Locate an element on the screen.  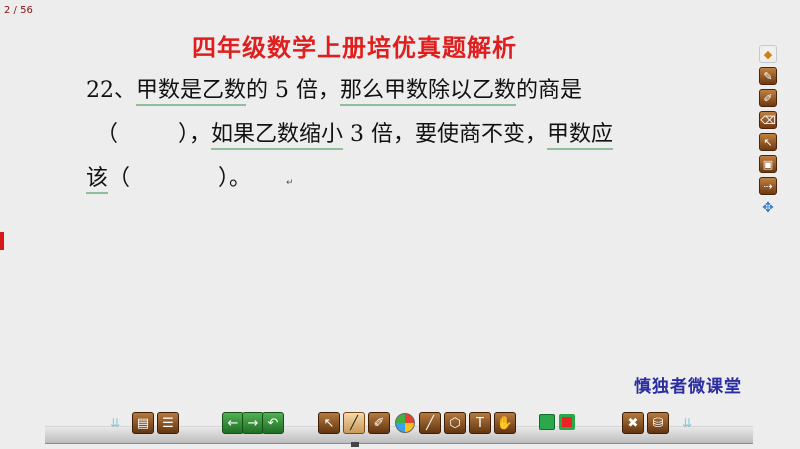
collapse-left-icon: ⇊ is located at coordinates (115, 423).